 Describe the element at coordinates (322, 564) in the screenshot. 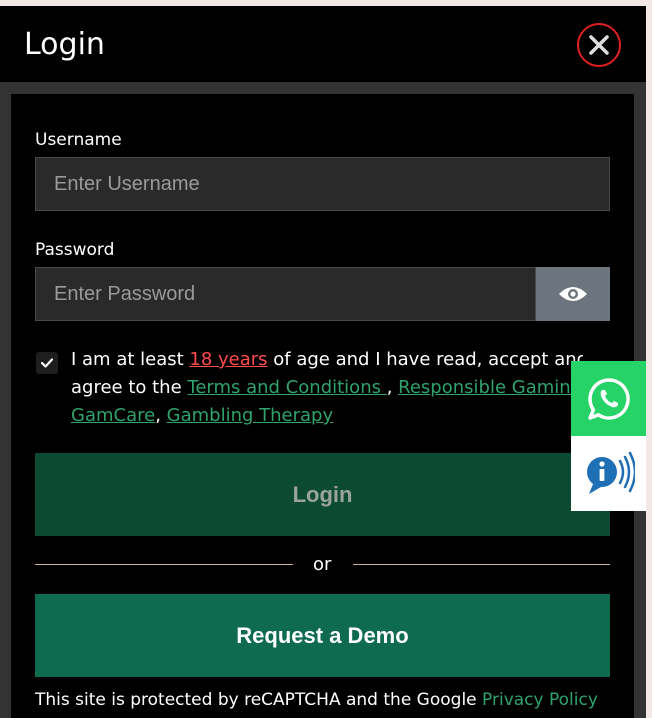

I see `or-text: or` at that location.